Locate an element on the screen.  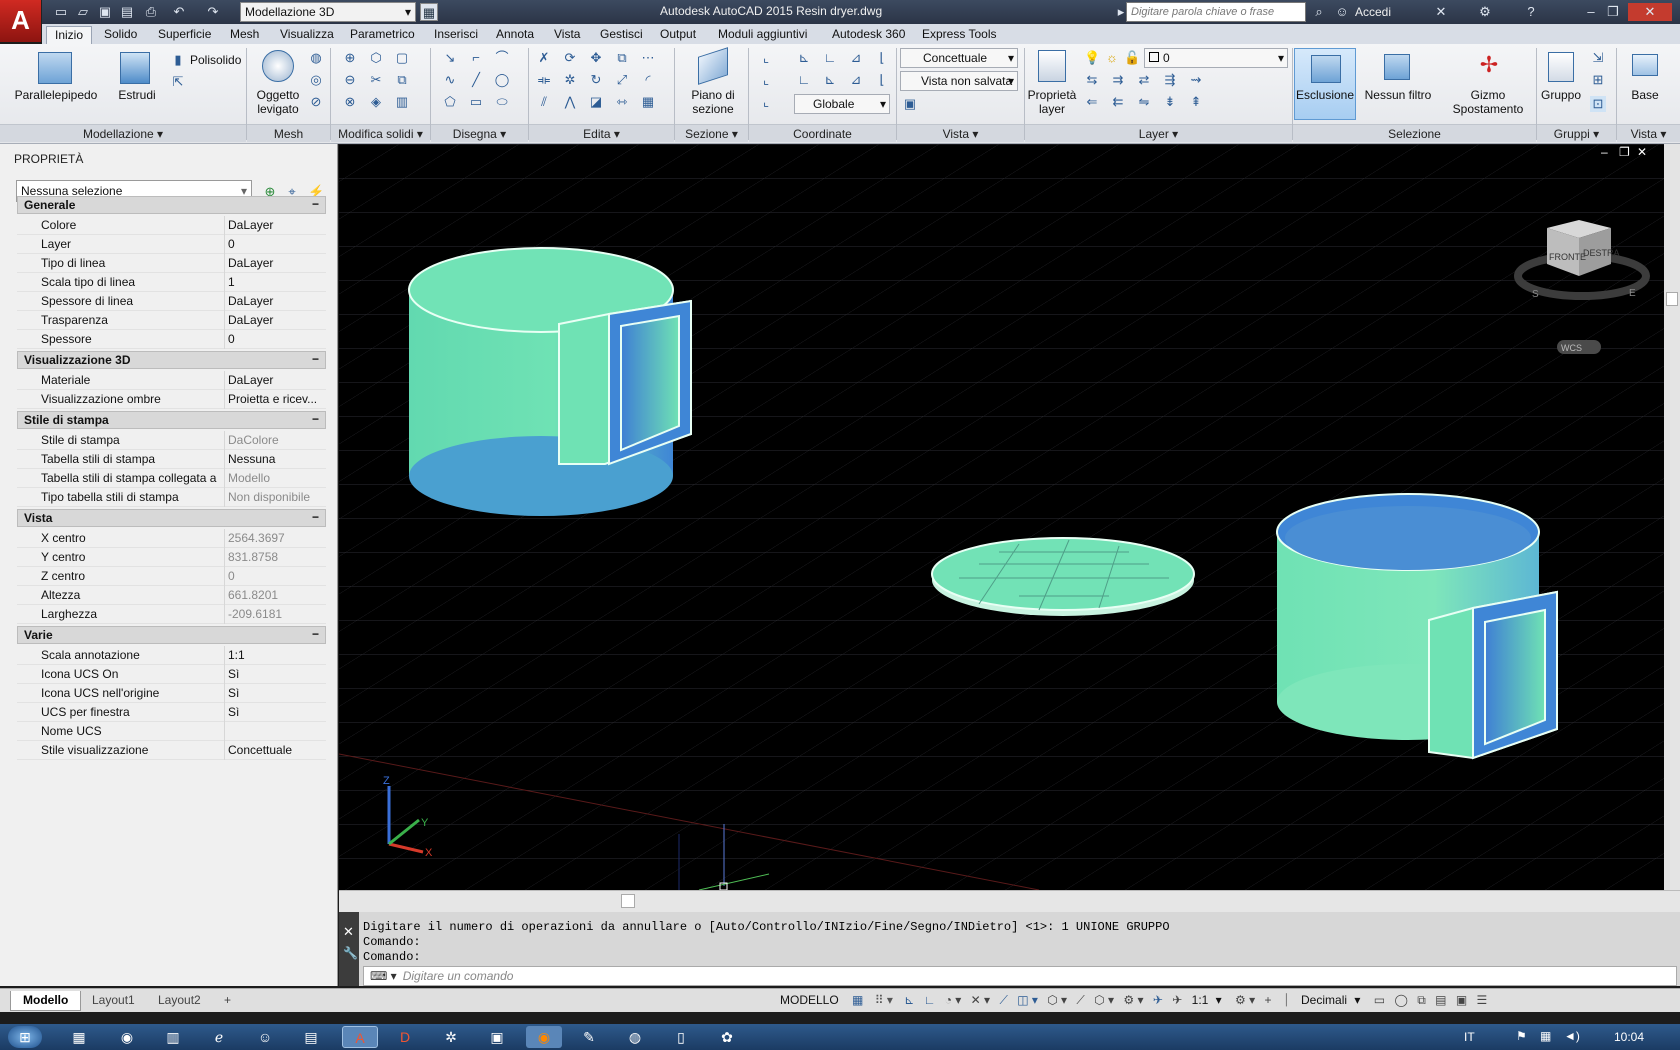
taskbar-app-icon: ▣ is located at coordinates (497, 1037).